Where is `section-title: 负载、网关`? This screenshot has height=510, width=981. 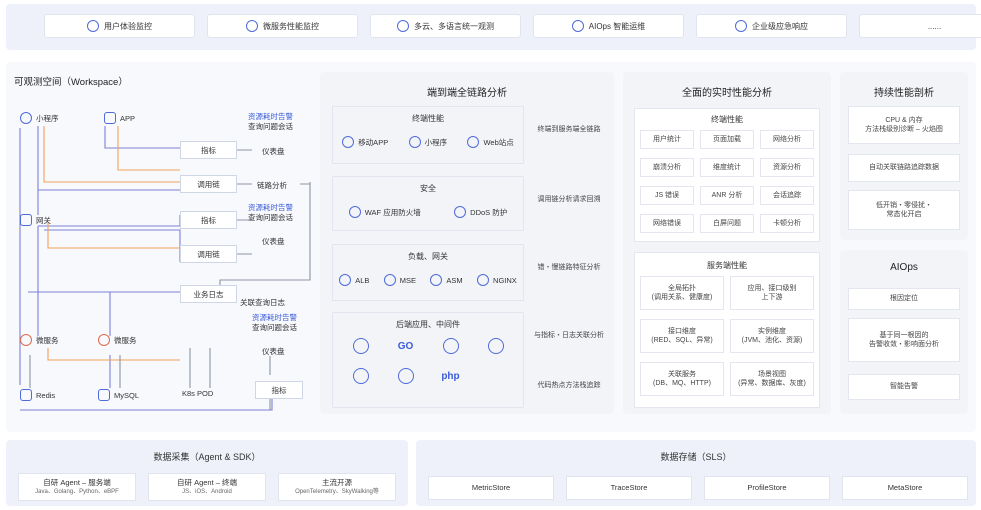 section-title: 负载、网关 is located at coordinates (428, 256).